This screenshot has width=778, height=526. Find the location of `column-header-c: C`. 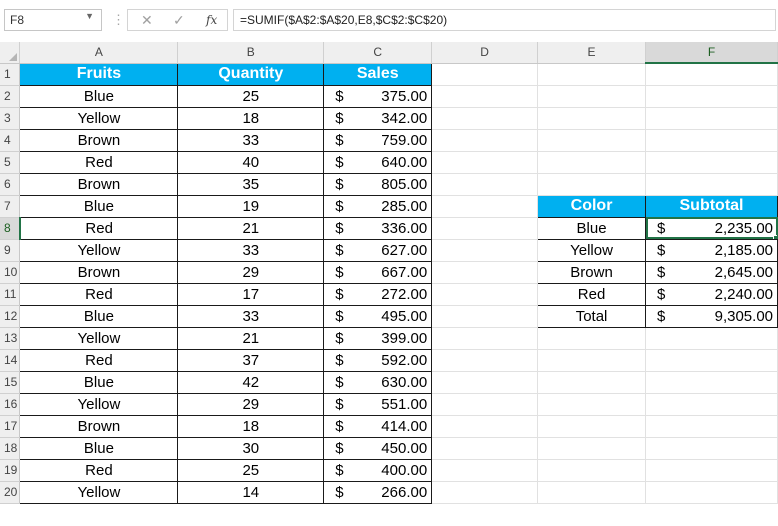

column-header-c: C is located at coordinates (378, 53).